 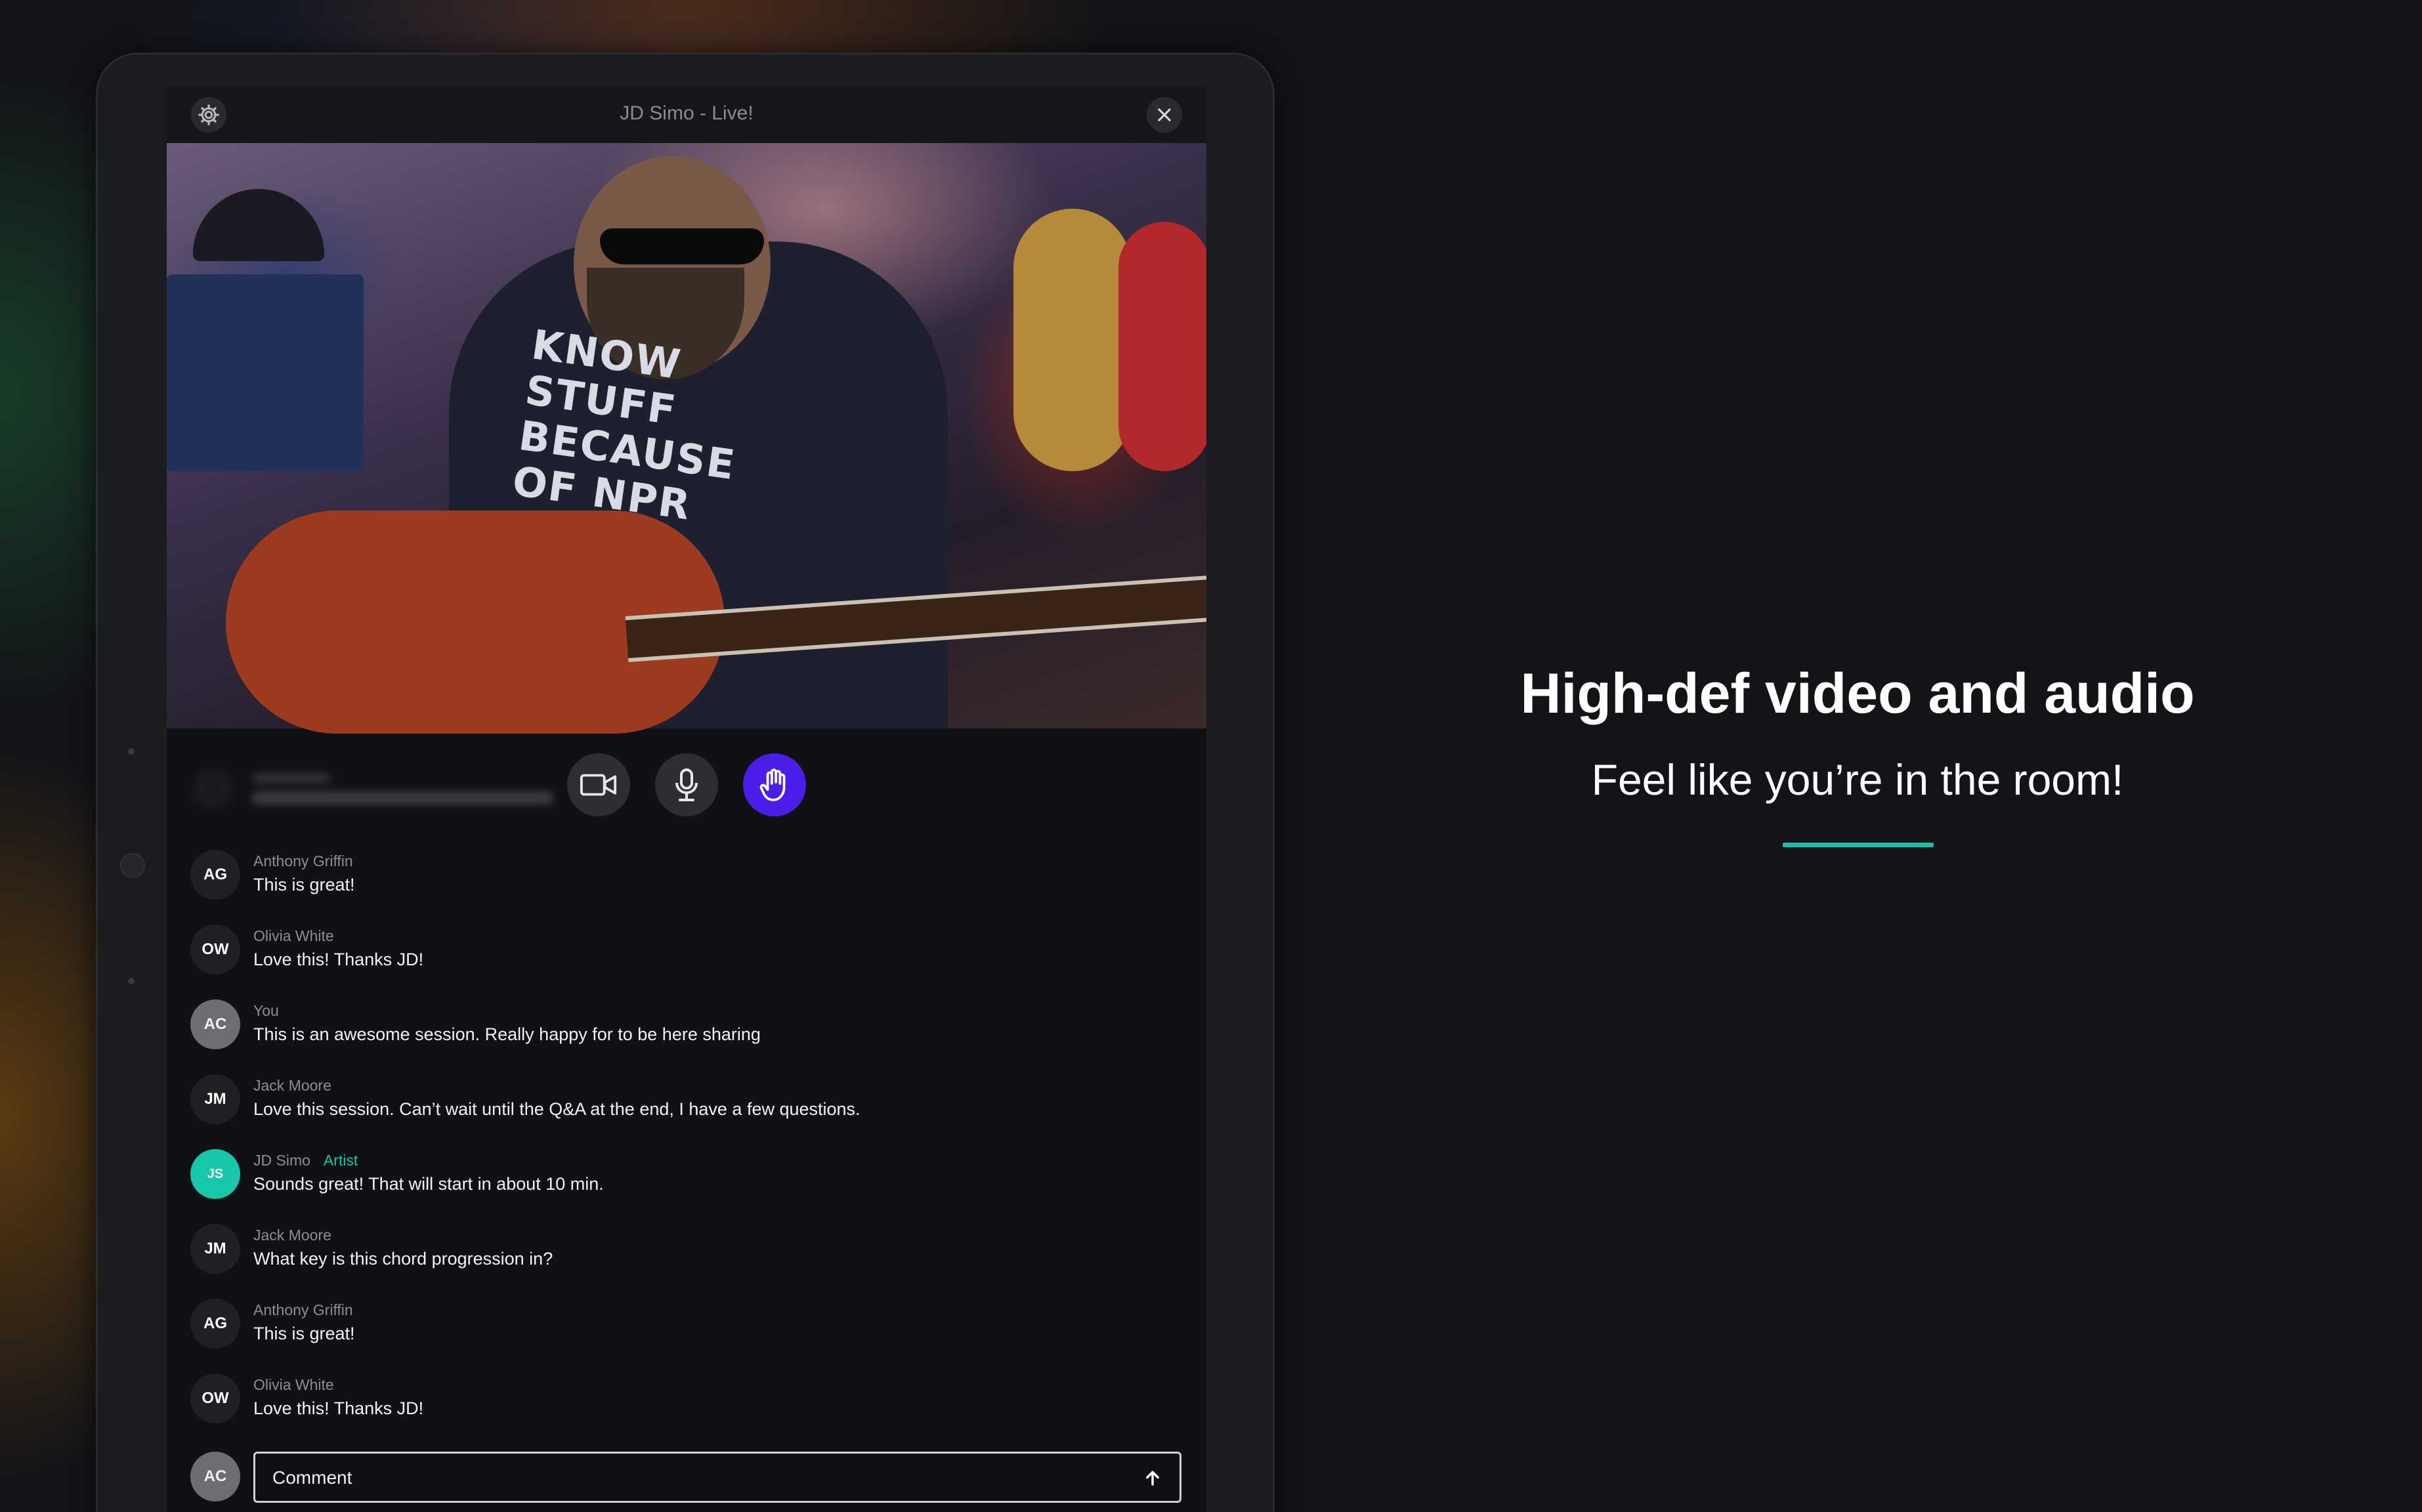 I want to click on comment-composer: AC Comment, so click(x=689, y=1478).